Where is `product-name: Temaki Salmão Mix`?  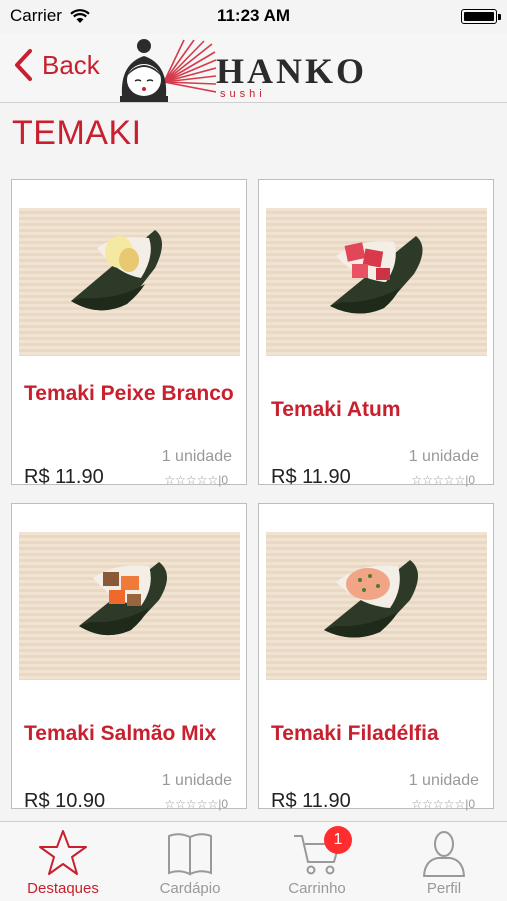 product-name: Temaki Salmão Mix is located at coordinates (120, 733).